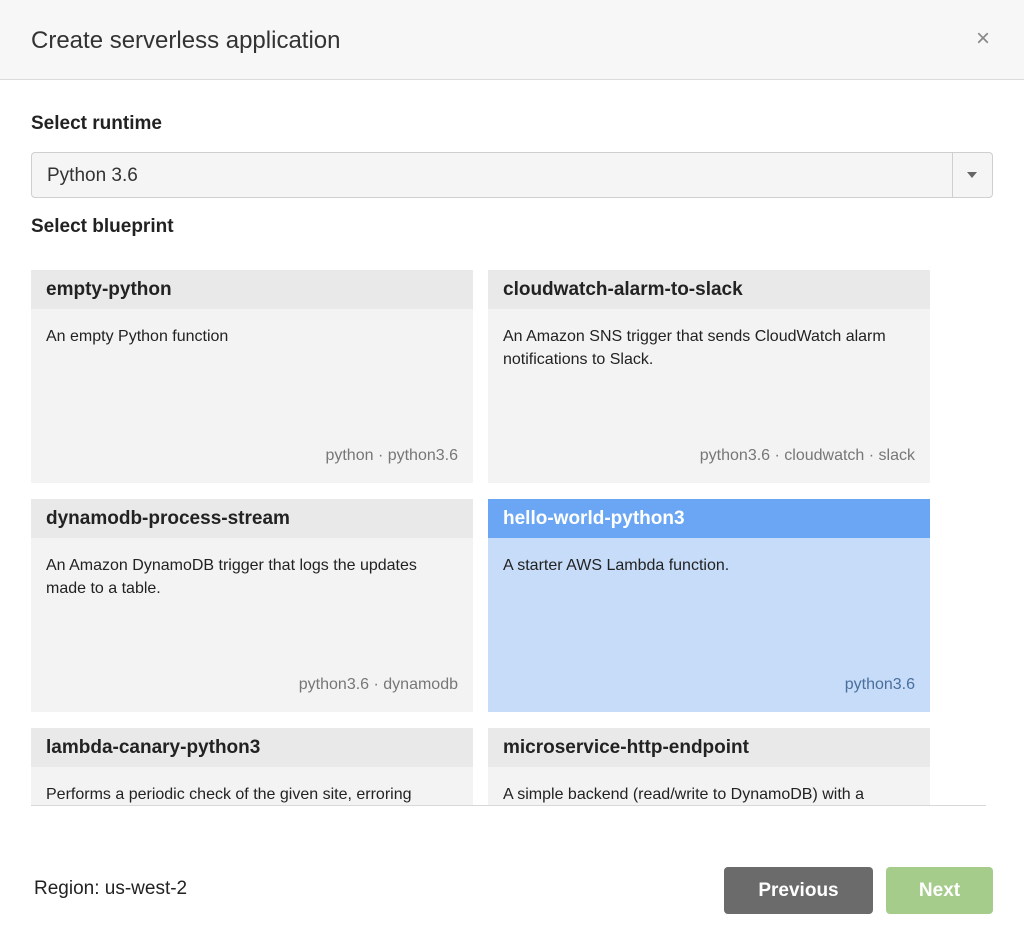 Image resolution: width=1024 pixels, height=944 pixels. I want to click on runtime-selected-value: Python 3.6, so click(92, 175).